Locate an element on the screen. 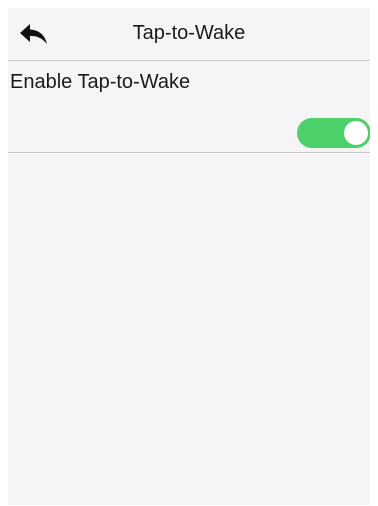 Image resolution: width=378 pixels, height=506 pixels. back-button is located at coordinates (34, 34).